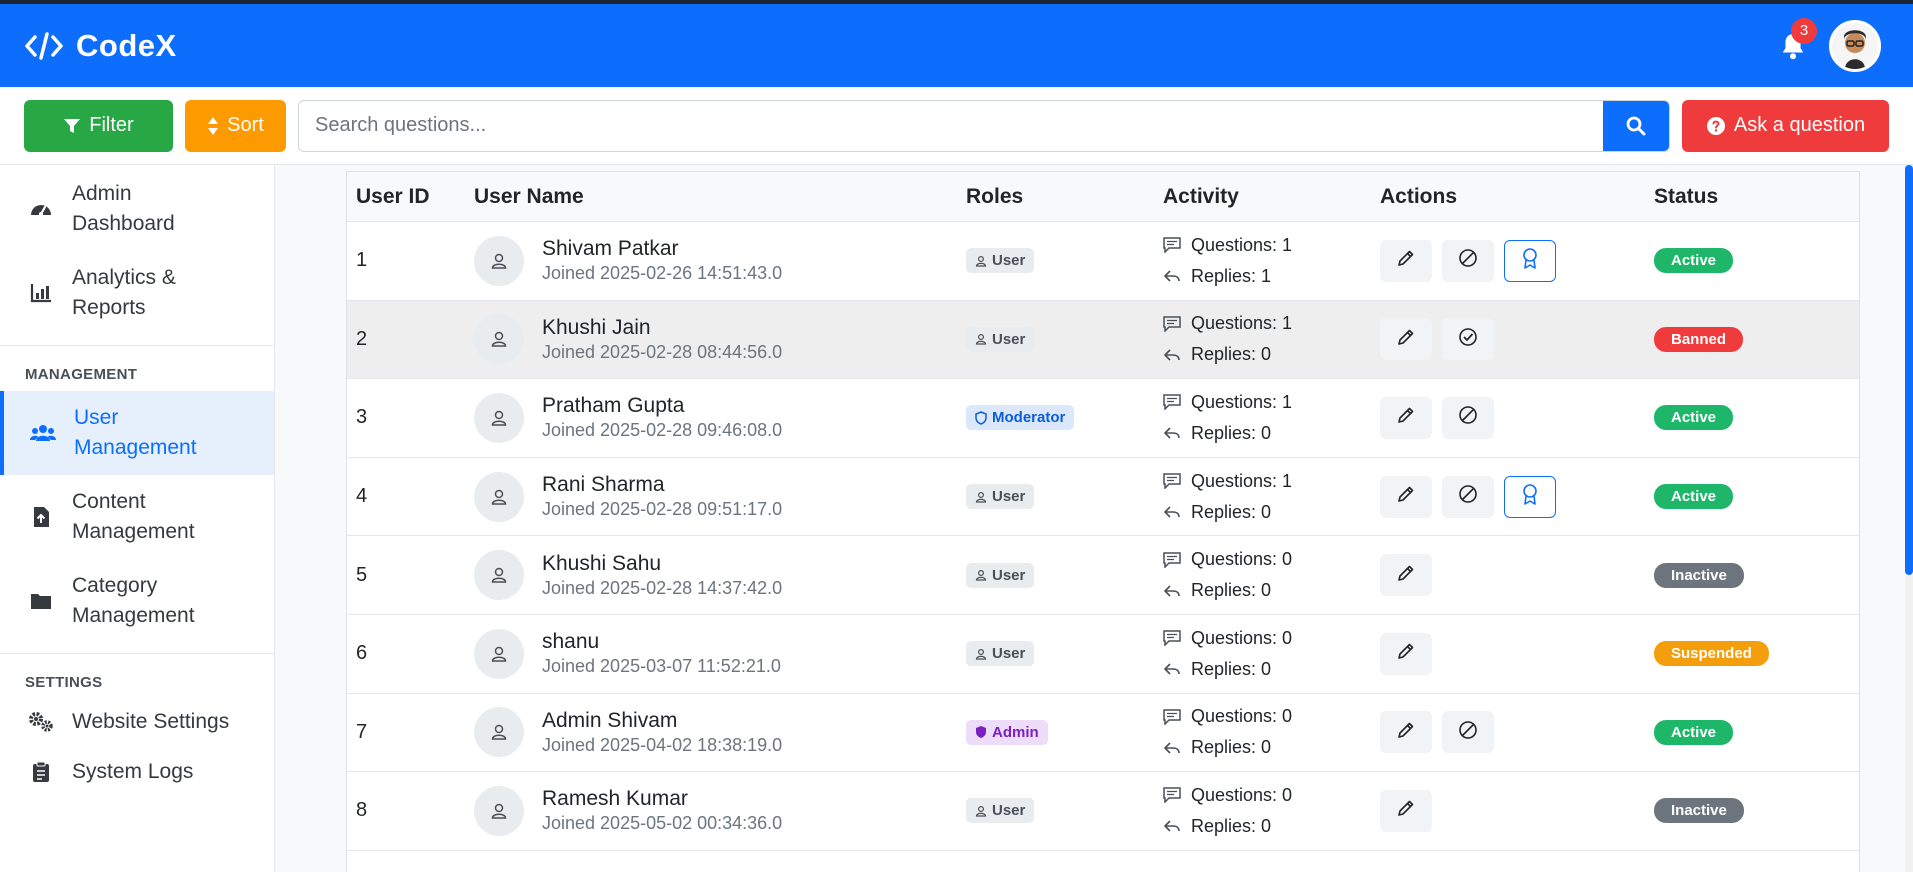 The width and height of the screenshot is (1913, 872). What do you see at coordinates (662, 273) in the screenshot?
I see `user-joined-date: Joined 2025-02-26 14:51:43.0` at bounding box center [662, 273].